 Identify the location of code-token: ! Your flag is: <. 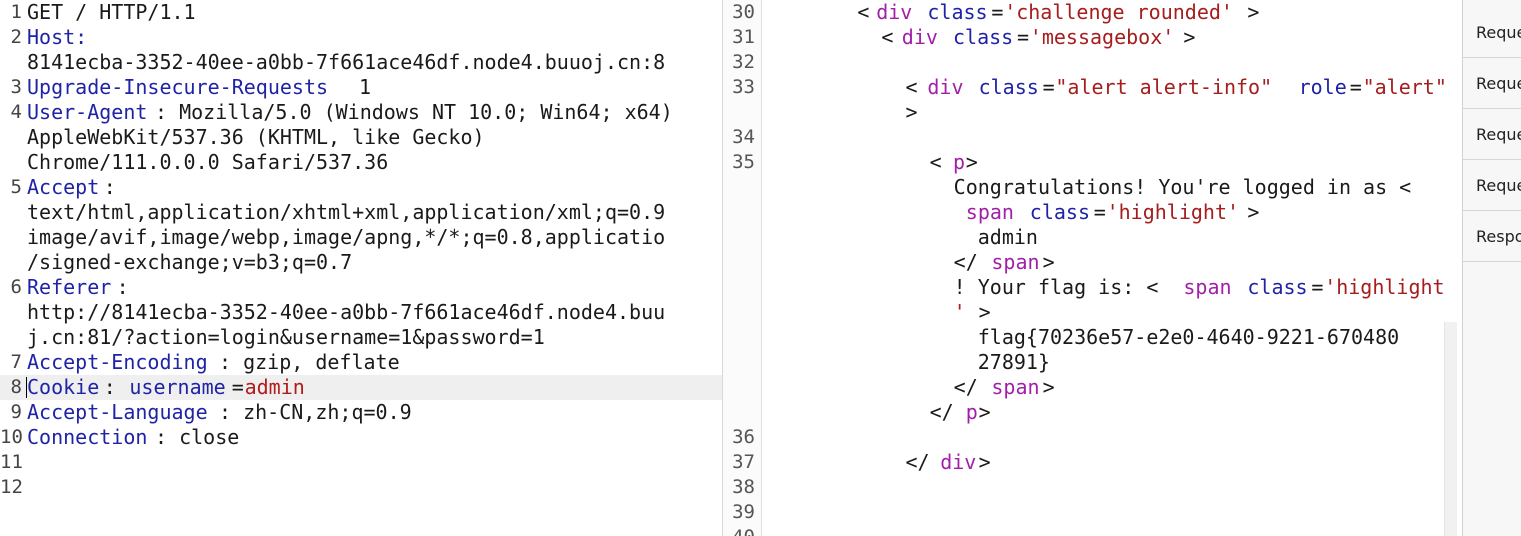
(960, 287).